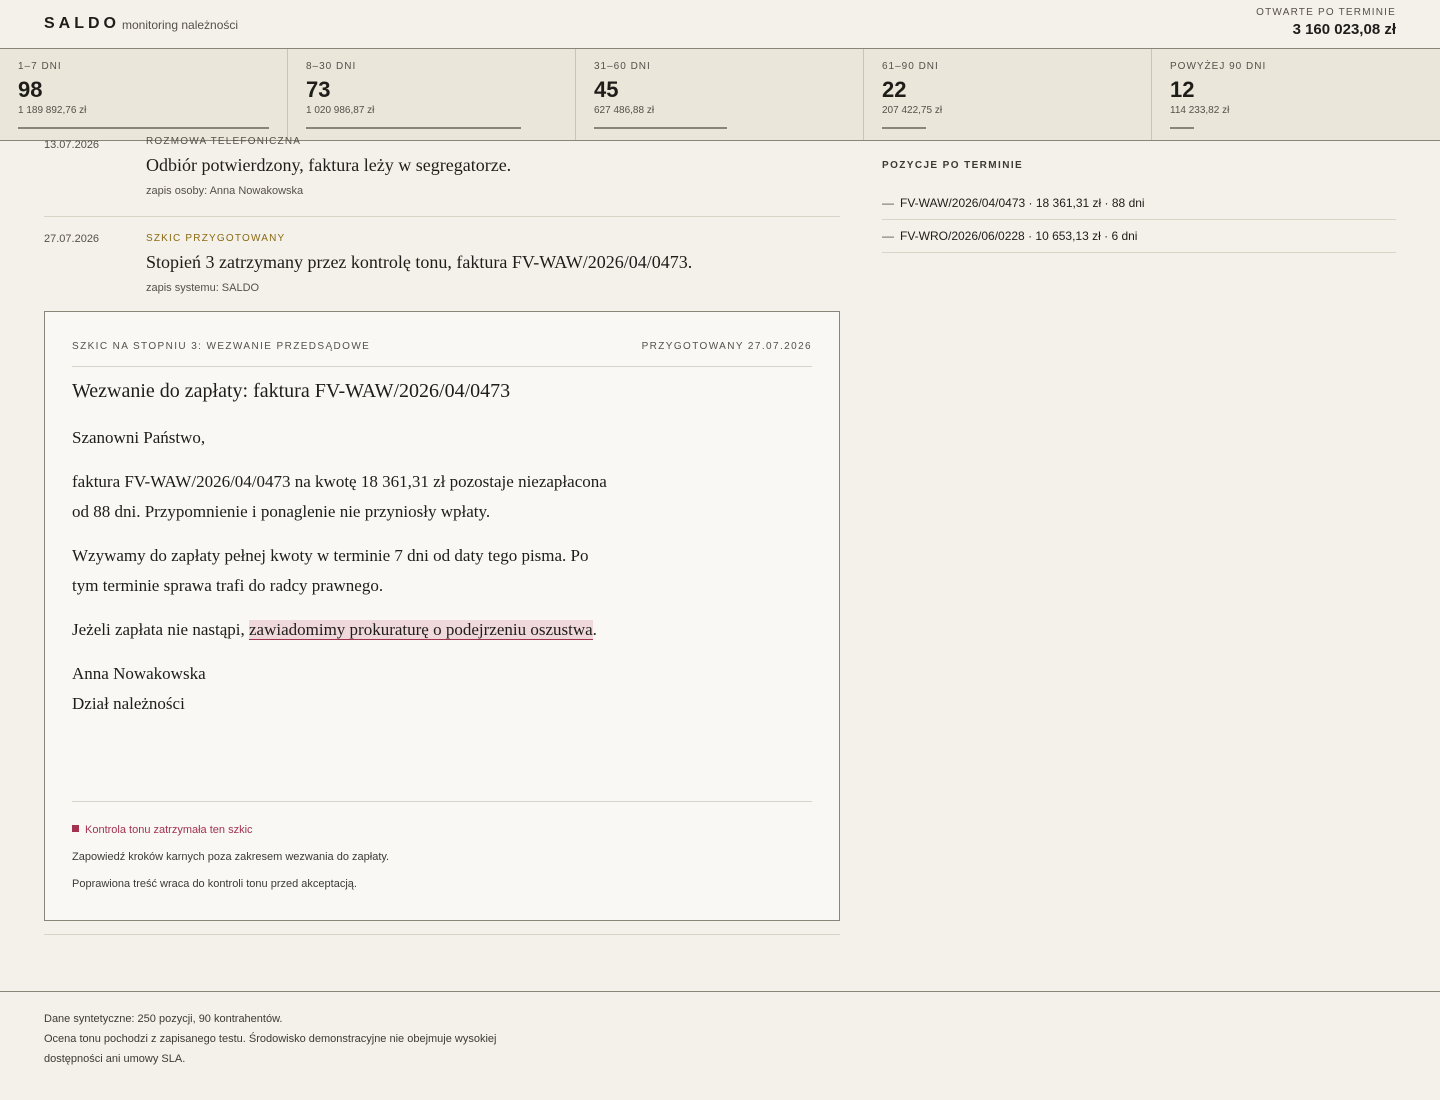 The image size is (1440, 1100). Describe the element at coordinates (72, 145) in the screenshot. I see `entry-date: 13.07.2026` at that location.